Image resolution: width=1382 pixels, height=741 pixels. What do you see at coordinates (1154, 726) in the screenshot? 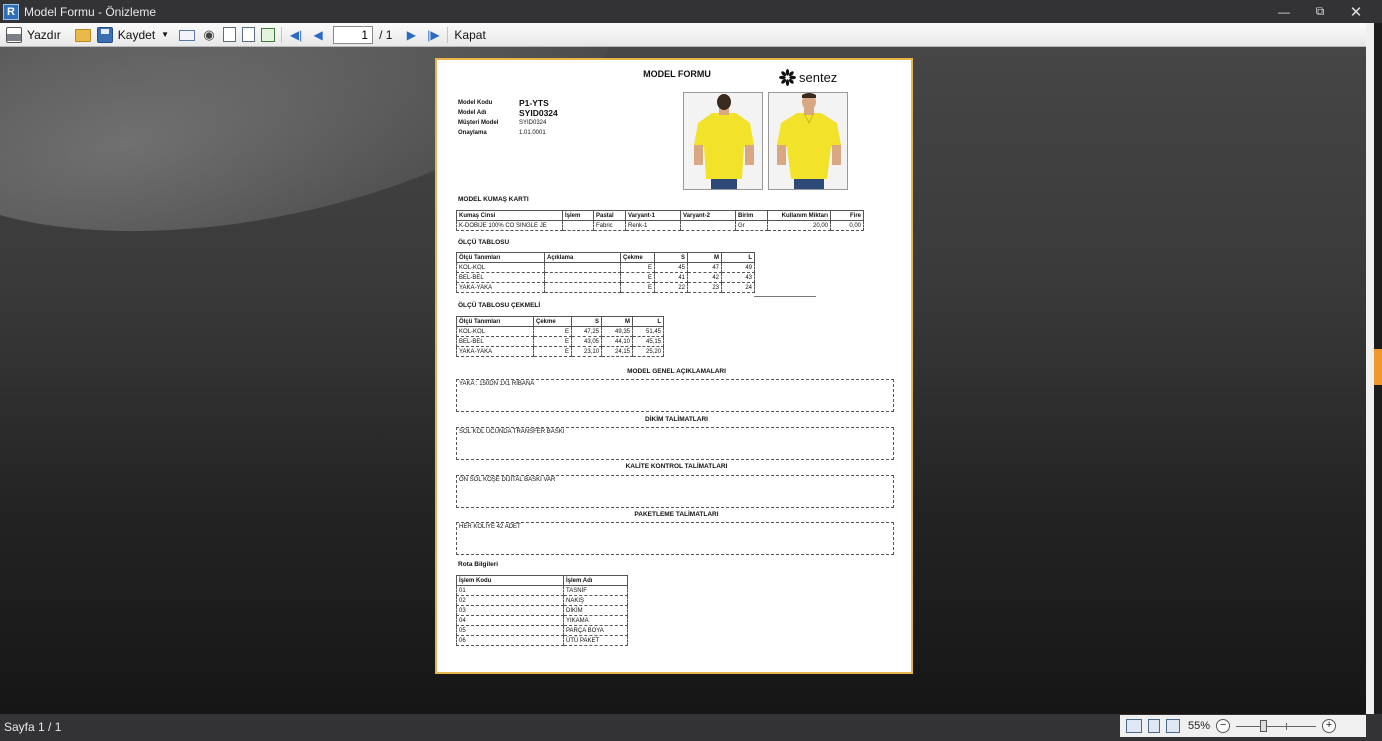
I see `whole-page-icon` at bounding box center [1154, 726].